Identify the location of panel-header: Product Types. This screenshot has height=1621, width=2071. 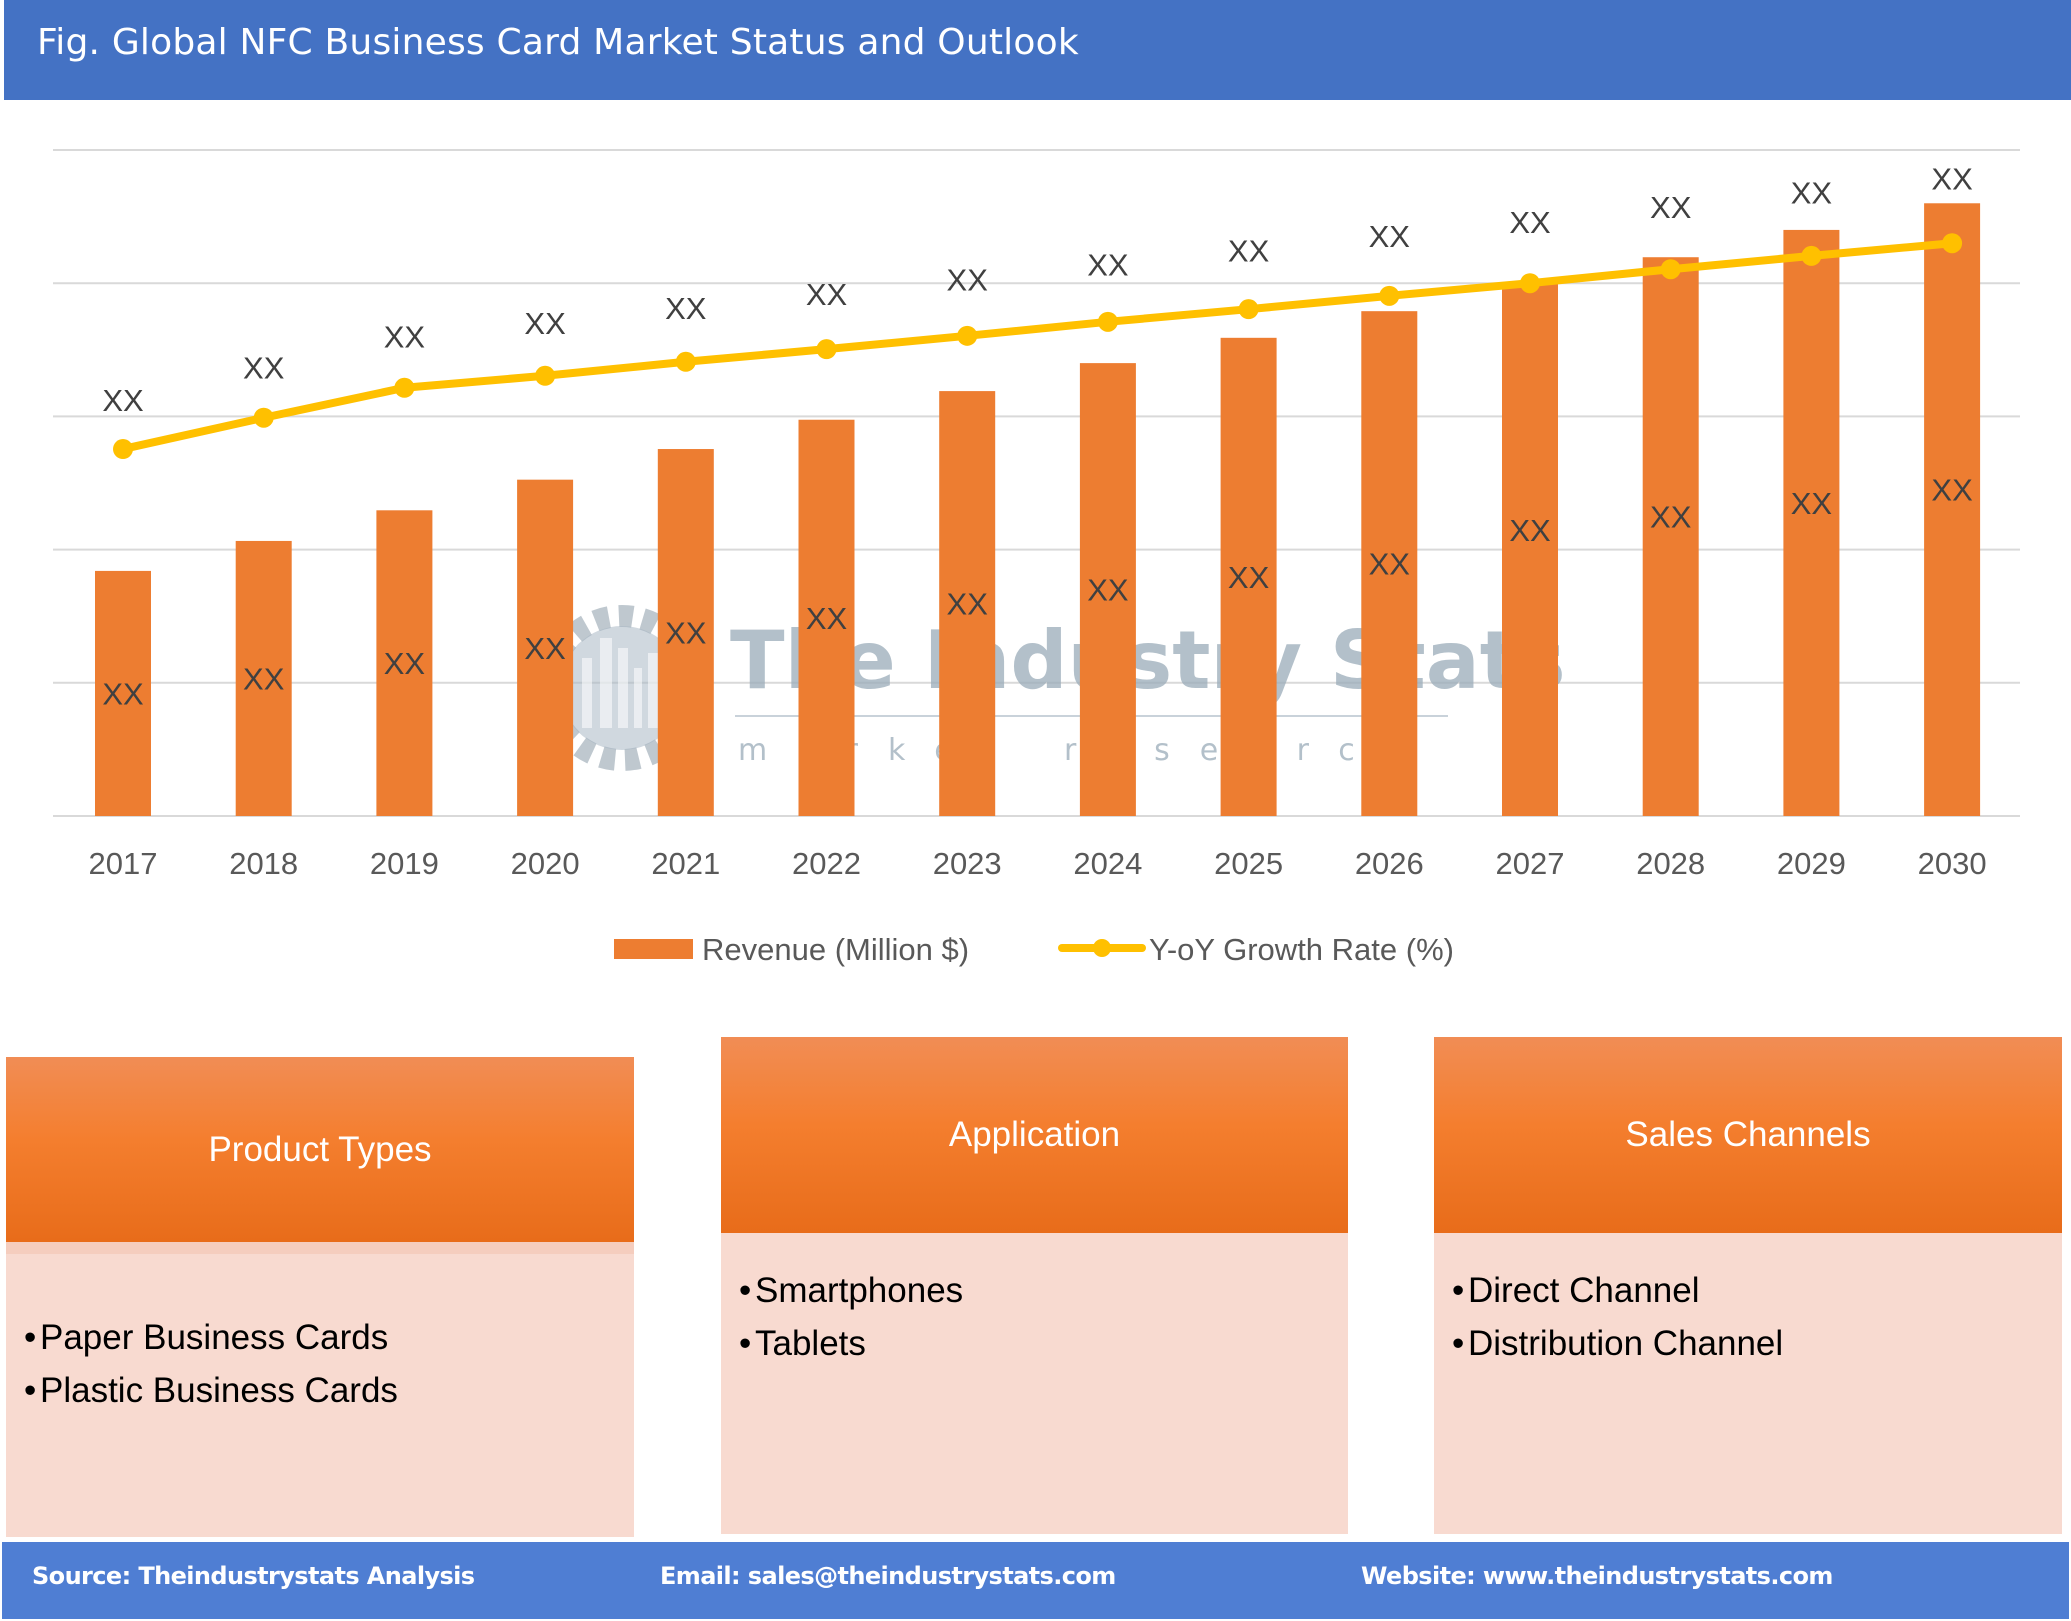
(320, 1149).